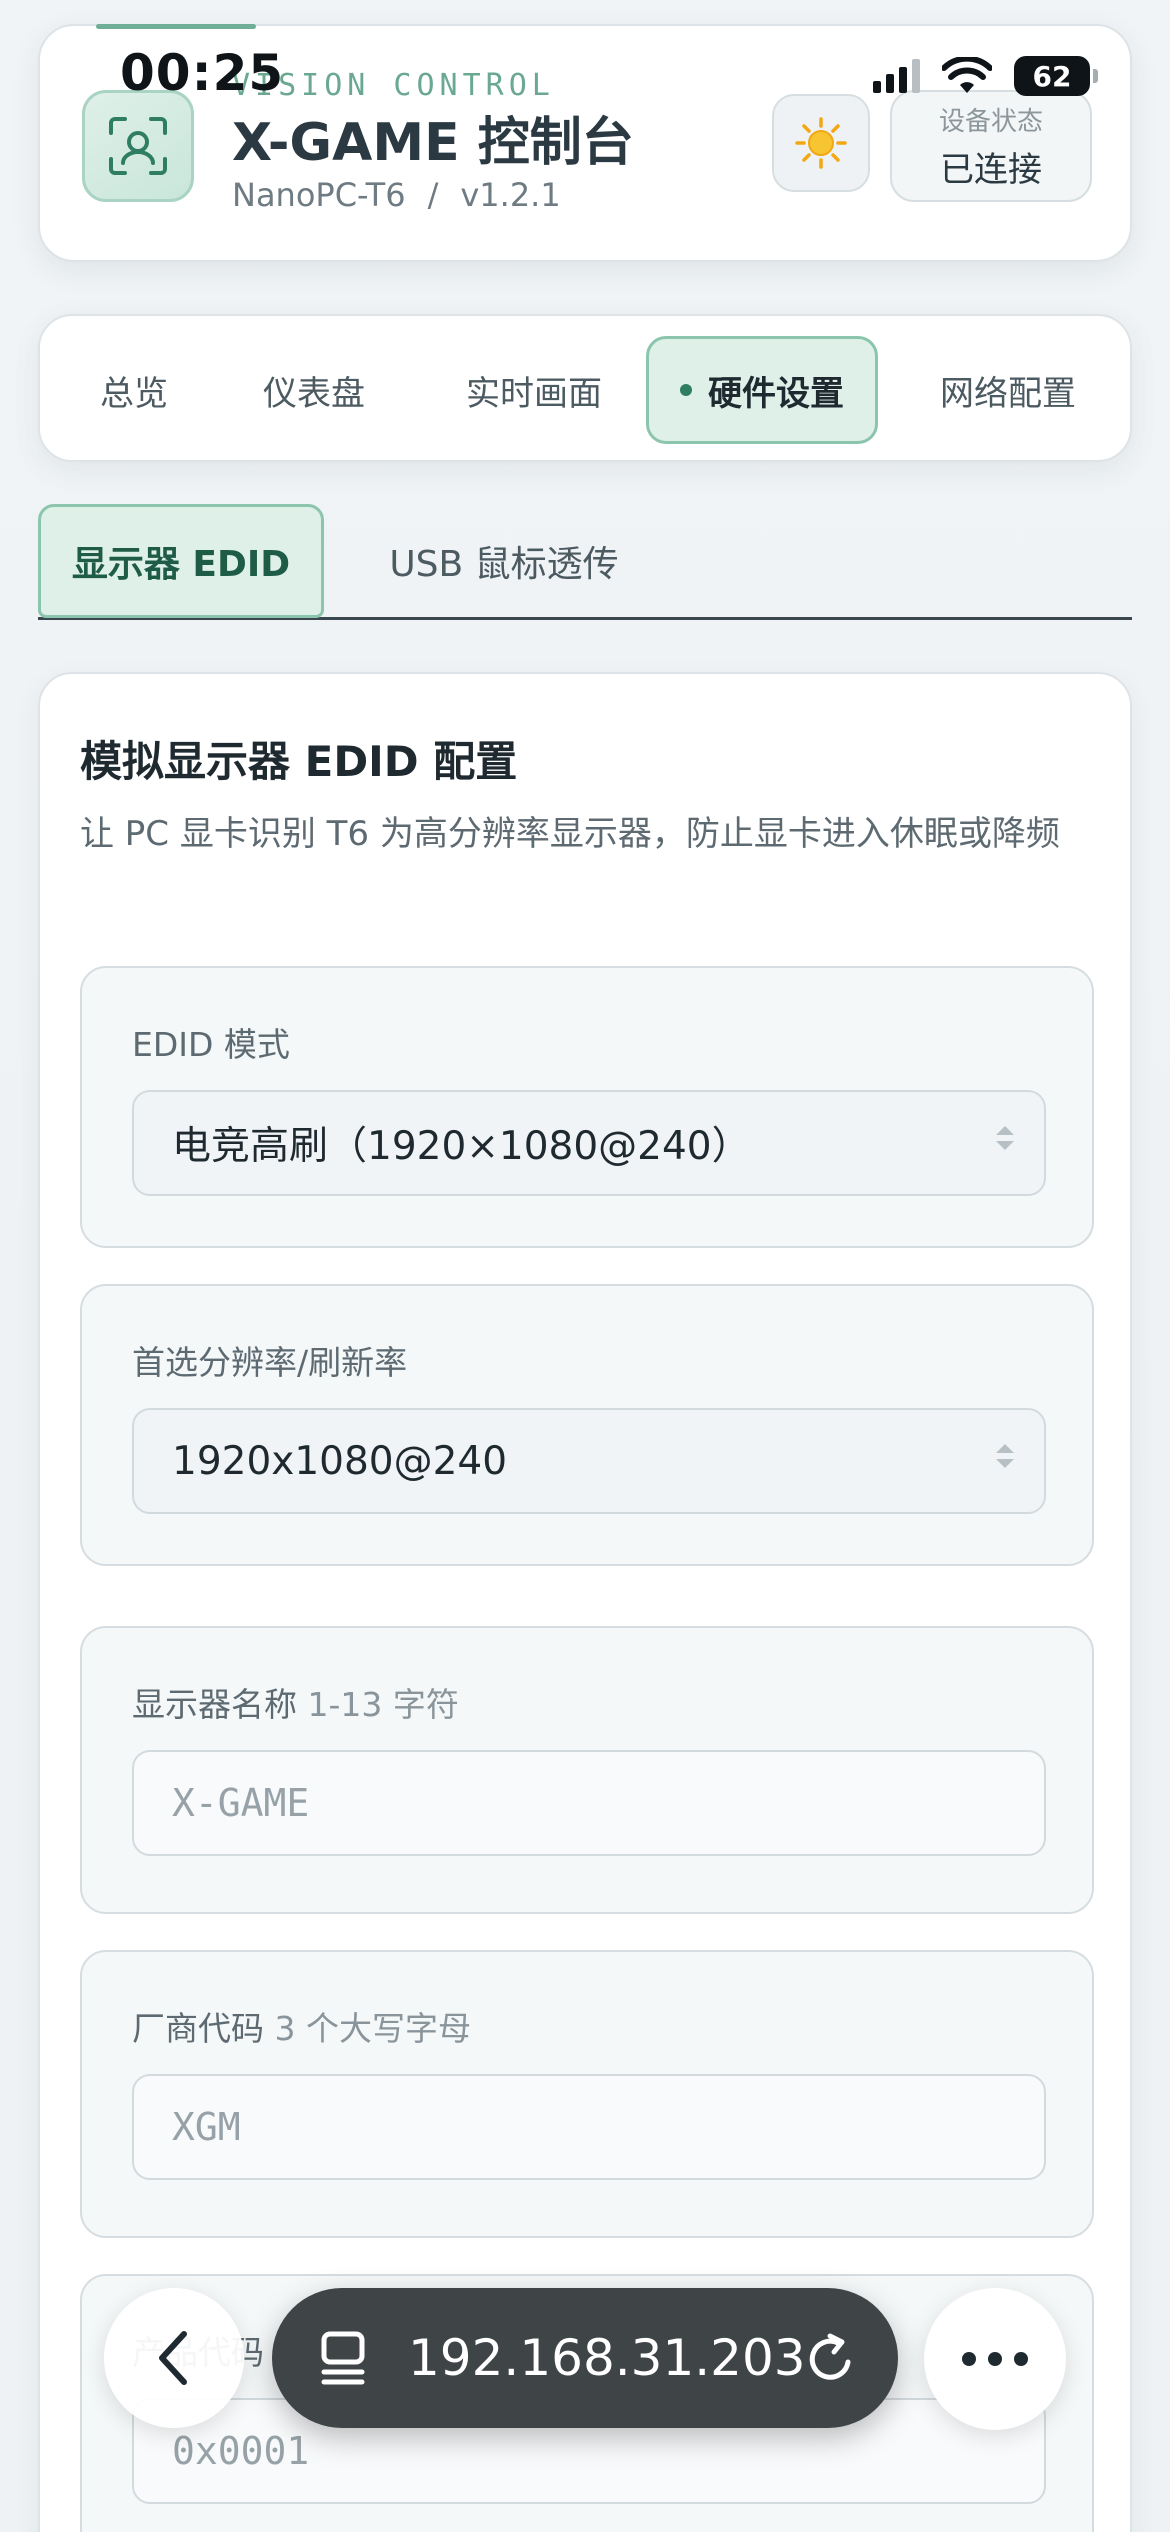  Describe the element at coordinates (896, 76) in the screenshot. I see `cellular-signal-icon` at that location.